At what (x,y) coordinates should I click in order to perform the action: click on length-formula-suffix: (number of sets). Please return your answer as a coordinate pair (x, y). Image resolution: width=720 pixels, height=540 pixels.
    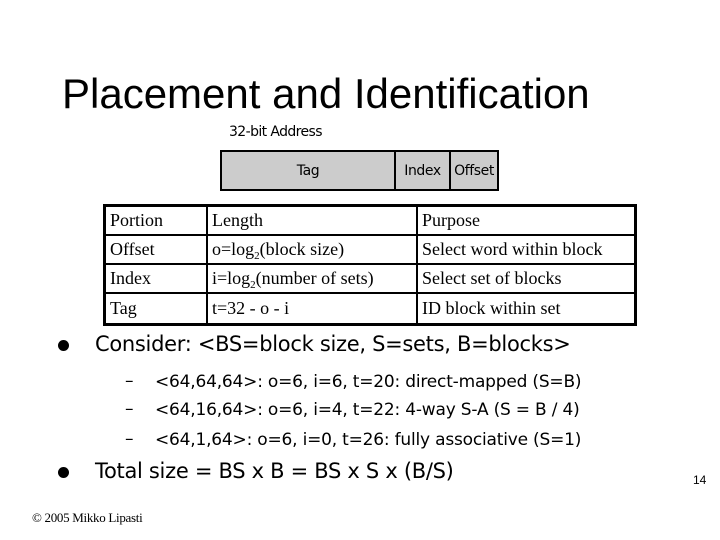
    Looking at the image, I should click on (314, 278).